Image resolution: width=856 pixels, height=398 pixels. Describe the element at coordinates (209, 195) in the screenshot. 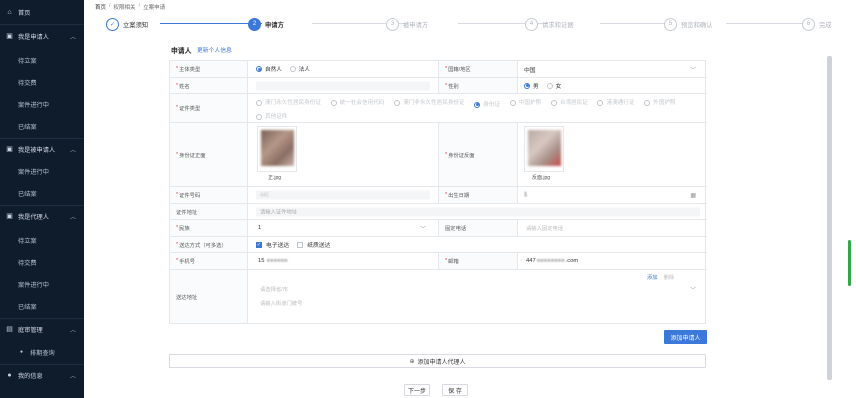

I see `field-label: * 证件号码` at that location.